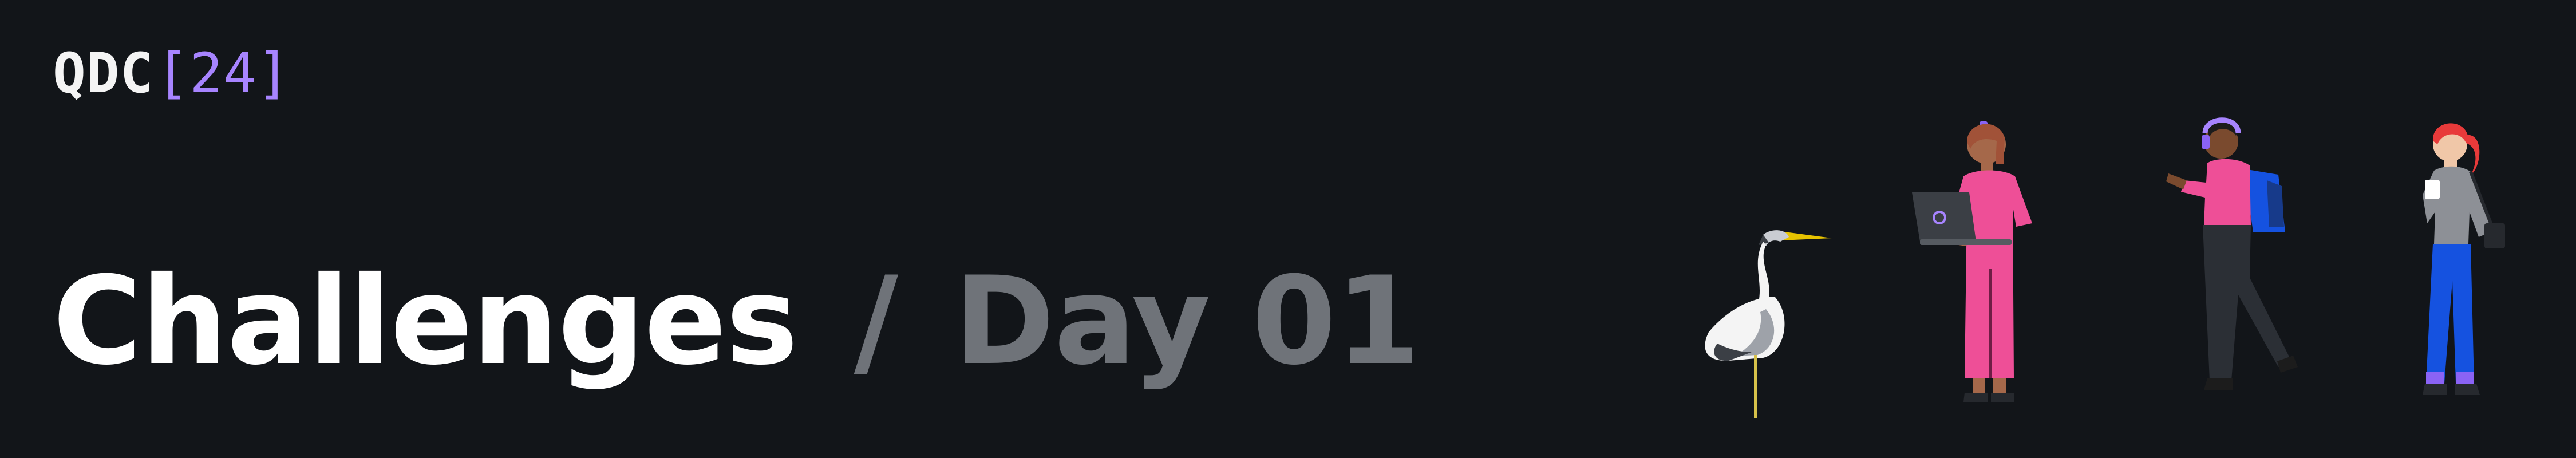 The height and width of the screenshot is (458, 2576). I want to click on logo-wordmark: QDC, so click(103, 73).